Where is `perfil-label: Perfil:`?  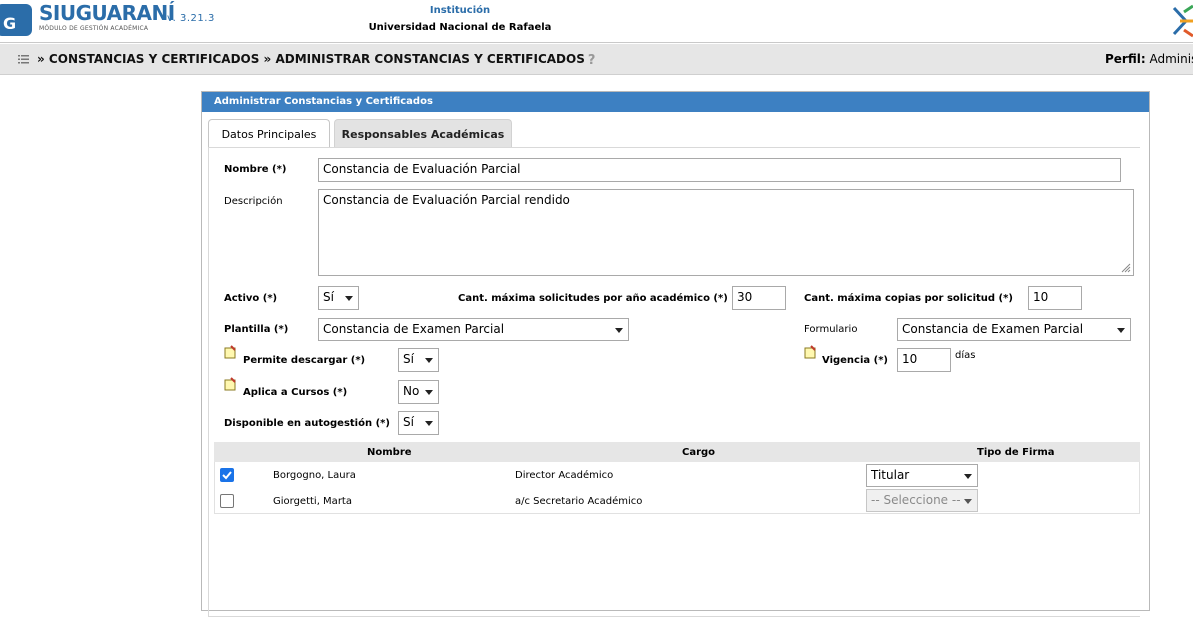
perfil-label: Perfil: is located at coordinates (1125, 59).